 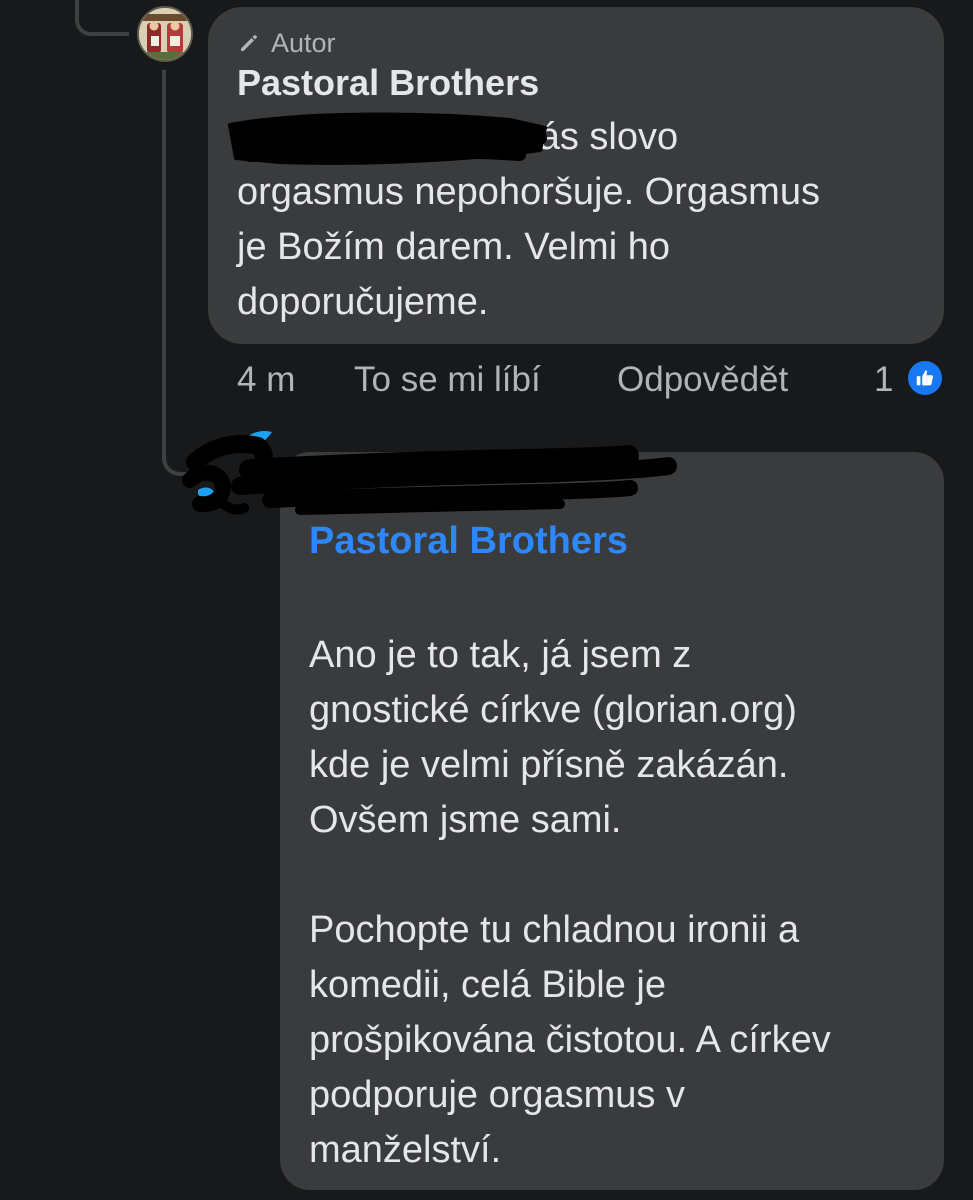 I want to click on author-badge: Autor, so click(x=286, y=43).